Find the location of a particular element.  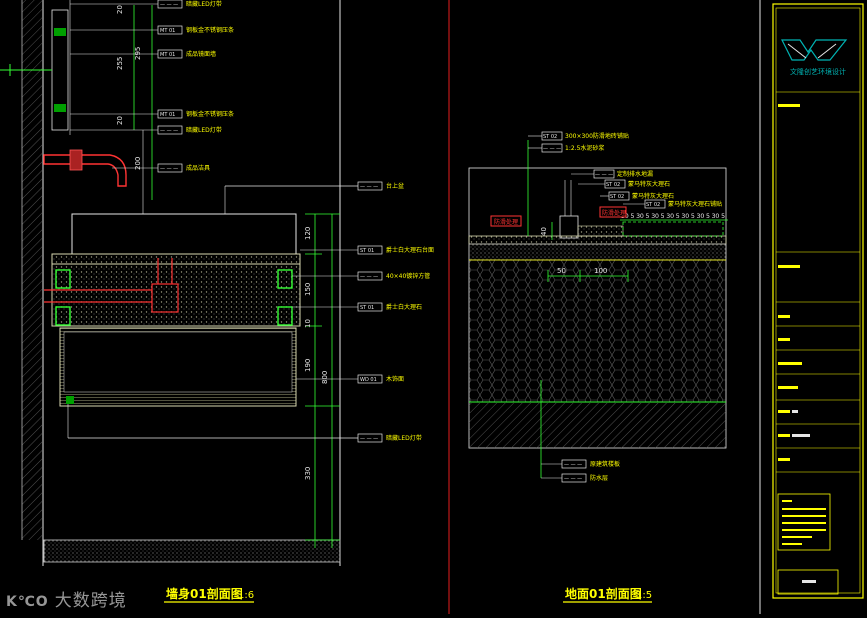

floor-section-title: 地面01剖面图 is located at coordinates (603, 593).